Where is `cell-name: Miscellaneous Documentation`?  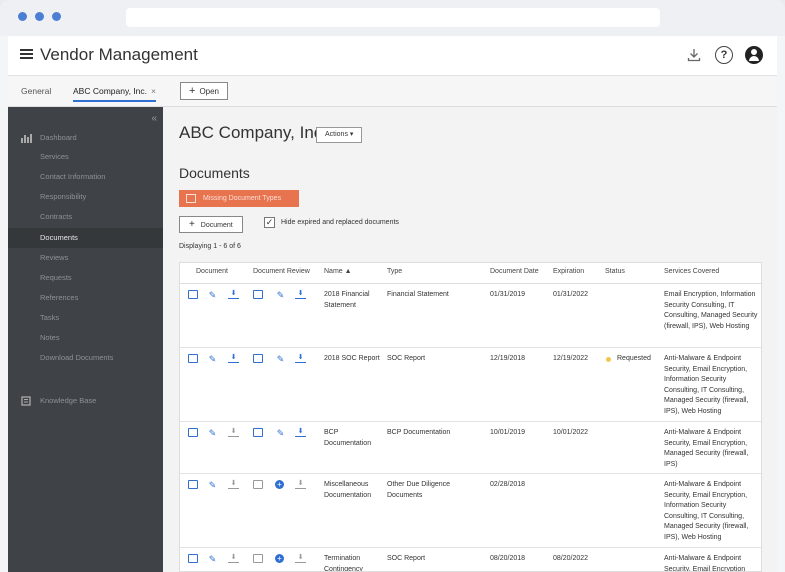
cell-name: Miscellaneous Documentation is located at coordinates (353, 490).